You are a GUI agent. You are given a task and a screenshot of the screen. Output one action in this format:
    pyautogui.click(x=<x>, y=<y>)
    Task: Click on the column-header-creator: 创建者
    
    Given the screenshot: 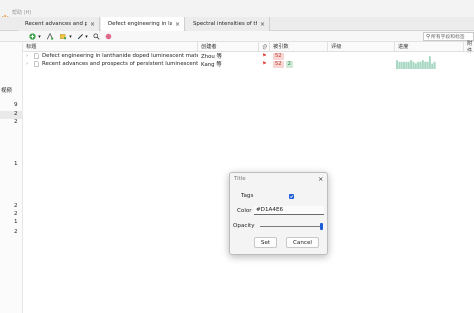 What is the action you would take?
    pyautogui.click(x=228, y=46)
    